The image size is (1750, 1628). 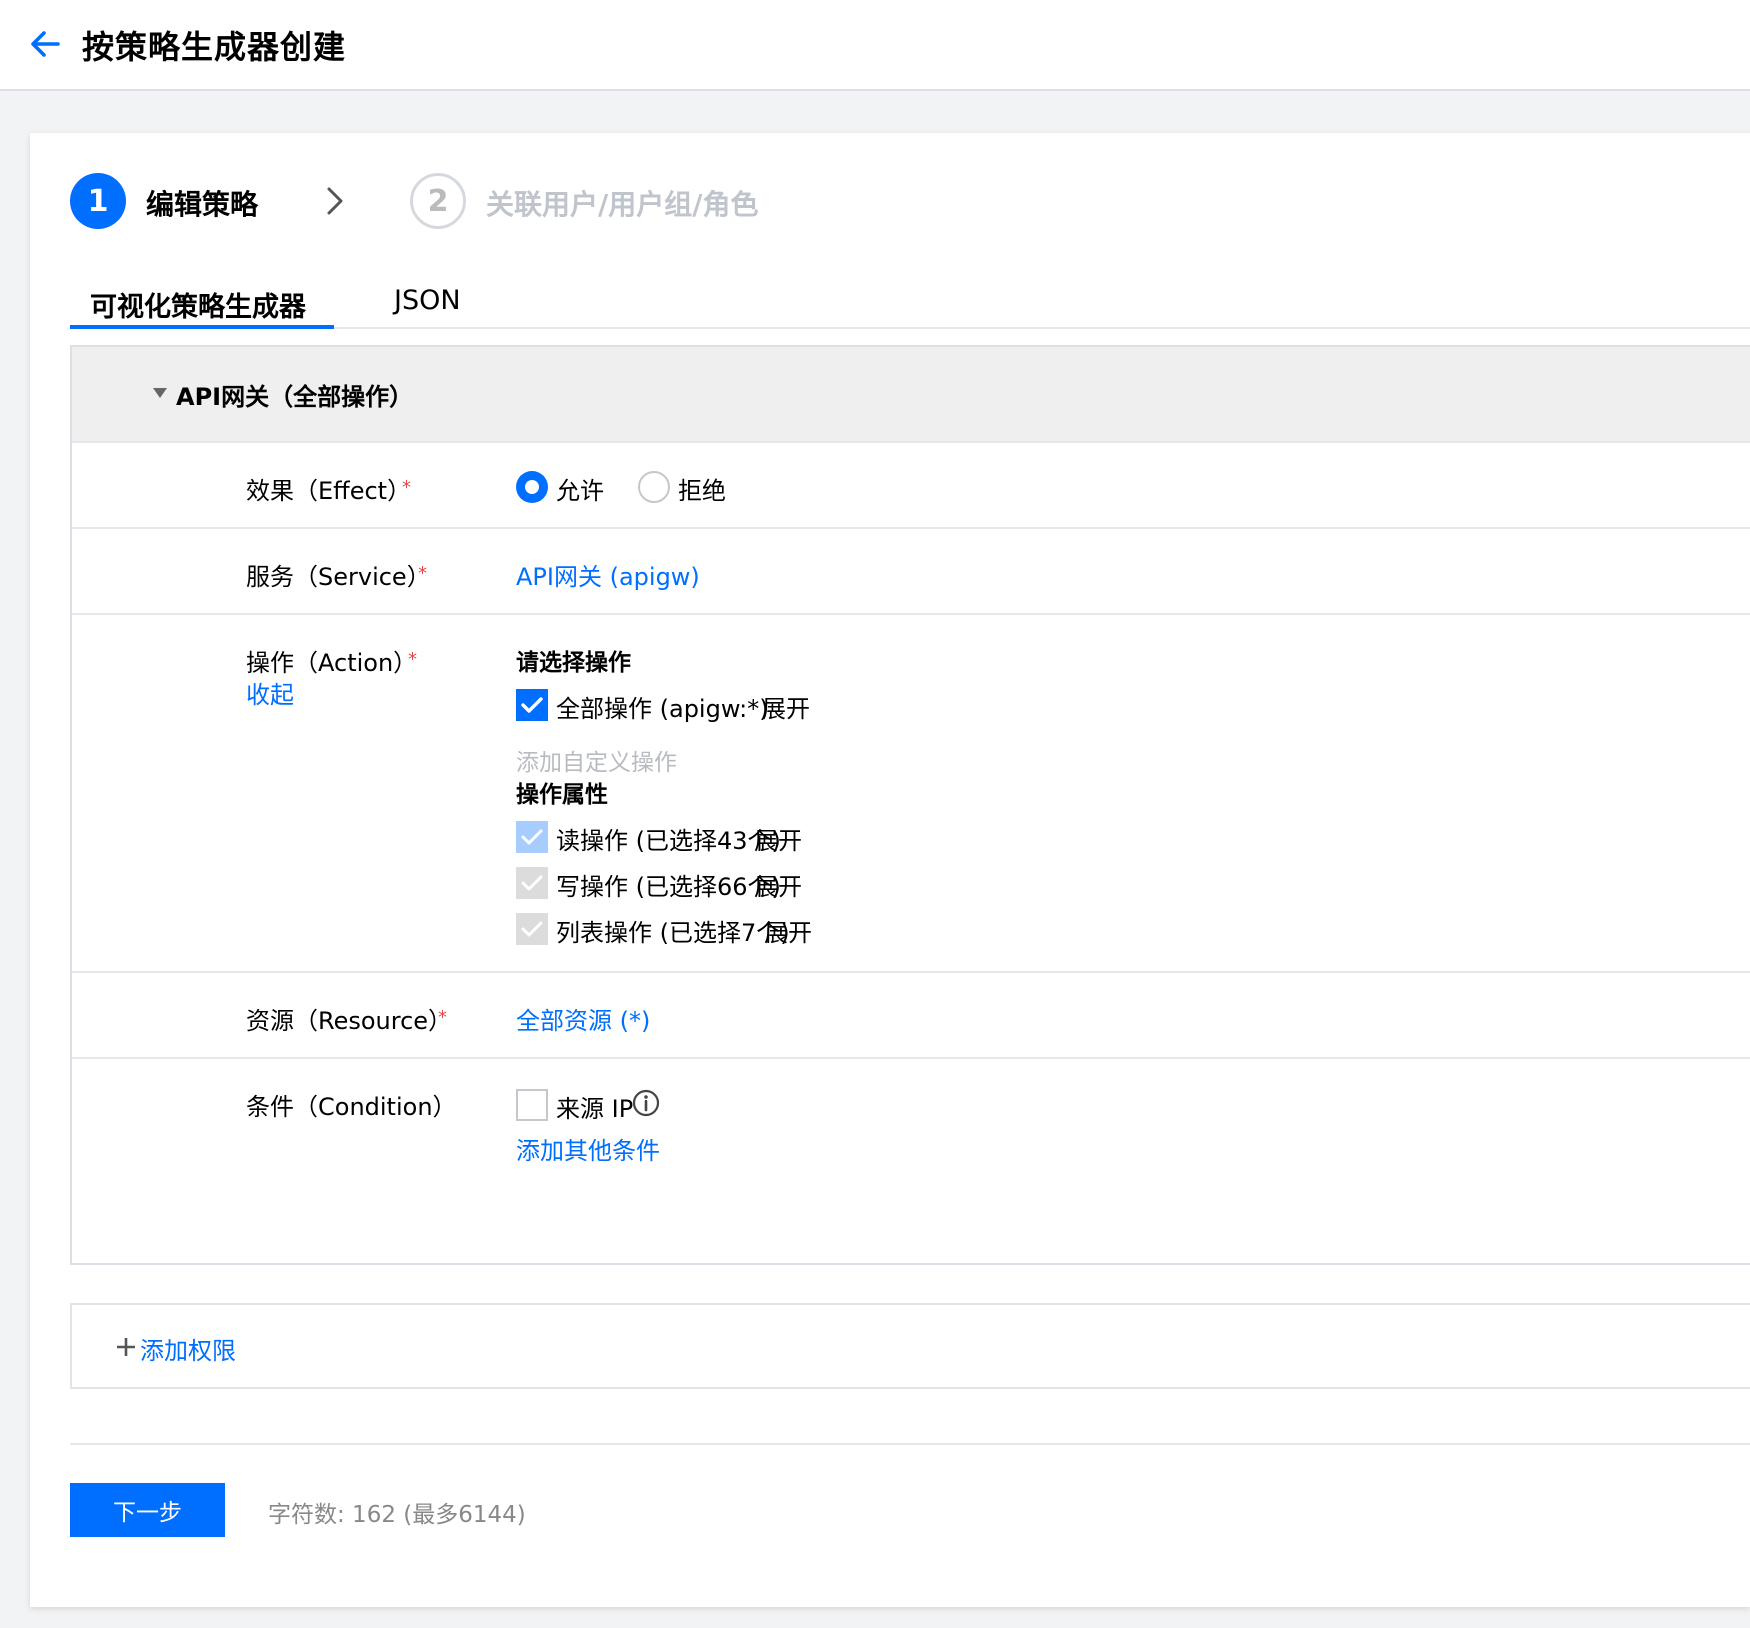 I want to click on tab-visual-generator: 可视化策略生成器, so click(x=198, y=304).